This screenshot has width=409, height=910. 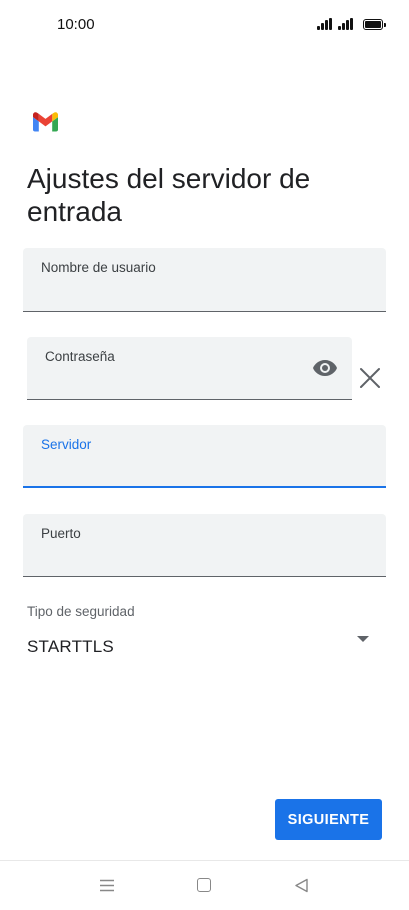 What do you see at coordinates (301, 885) in the screenshot?
I see `back-icon` at bounding box center [301, 885].